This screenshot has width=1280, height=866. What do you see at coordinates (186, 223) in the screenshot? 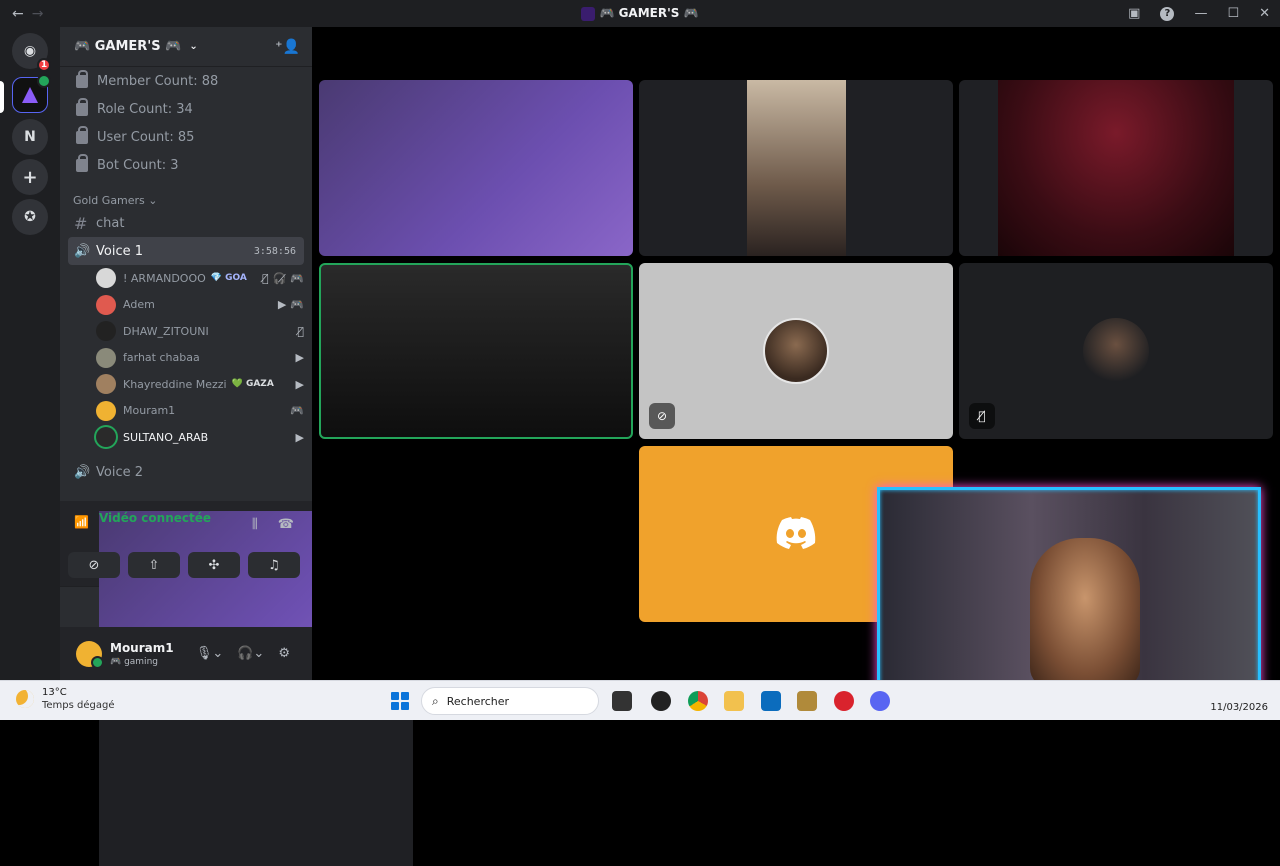
I see `text-channel-chat: # chat` at bounding box center [186, 223].